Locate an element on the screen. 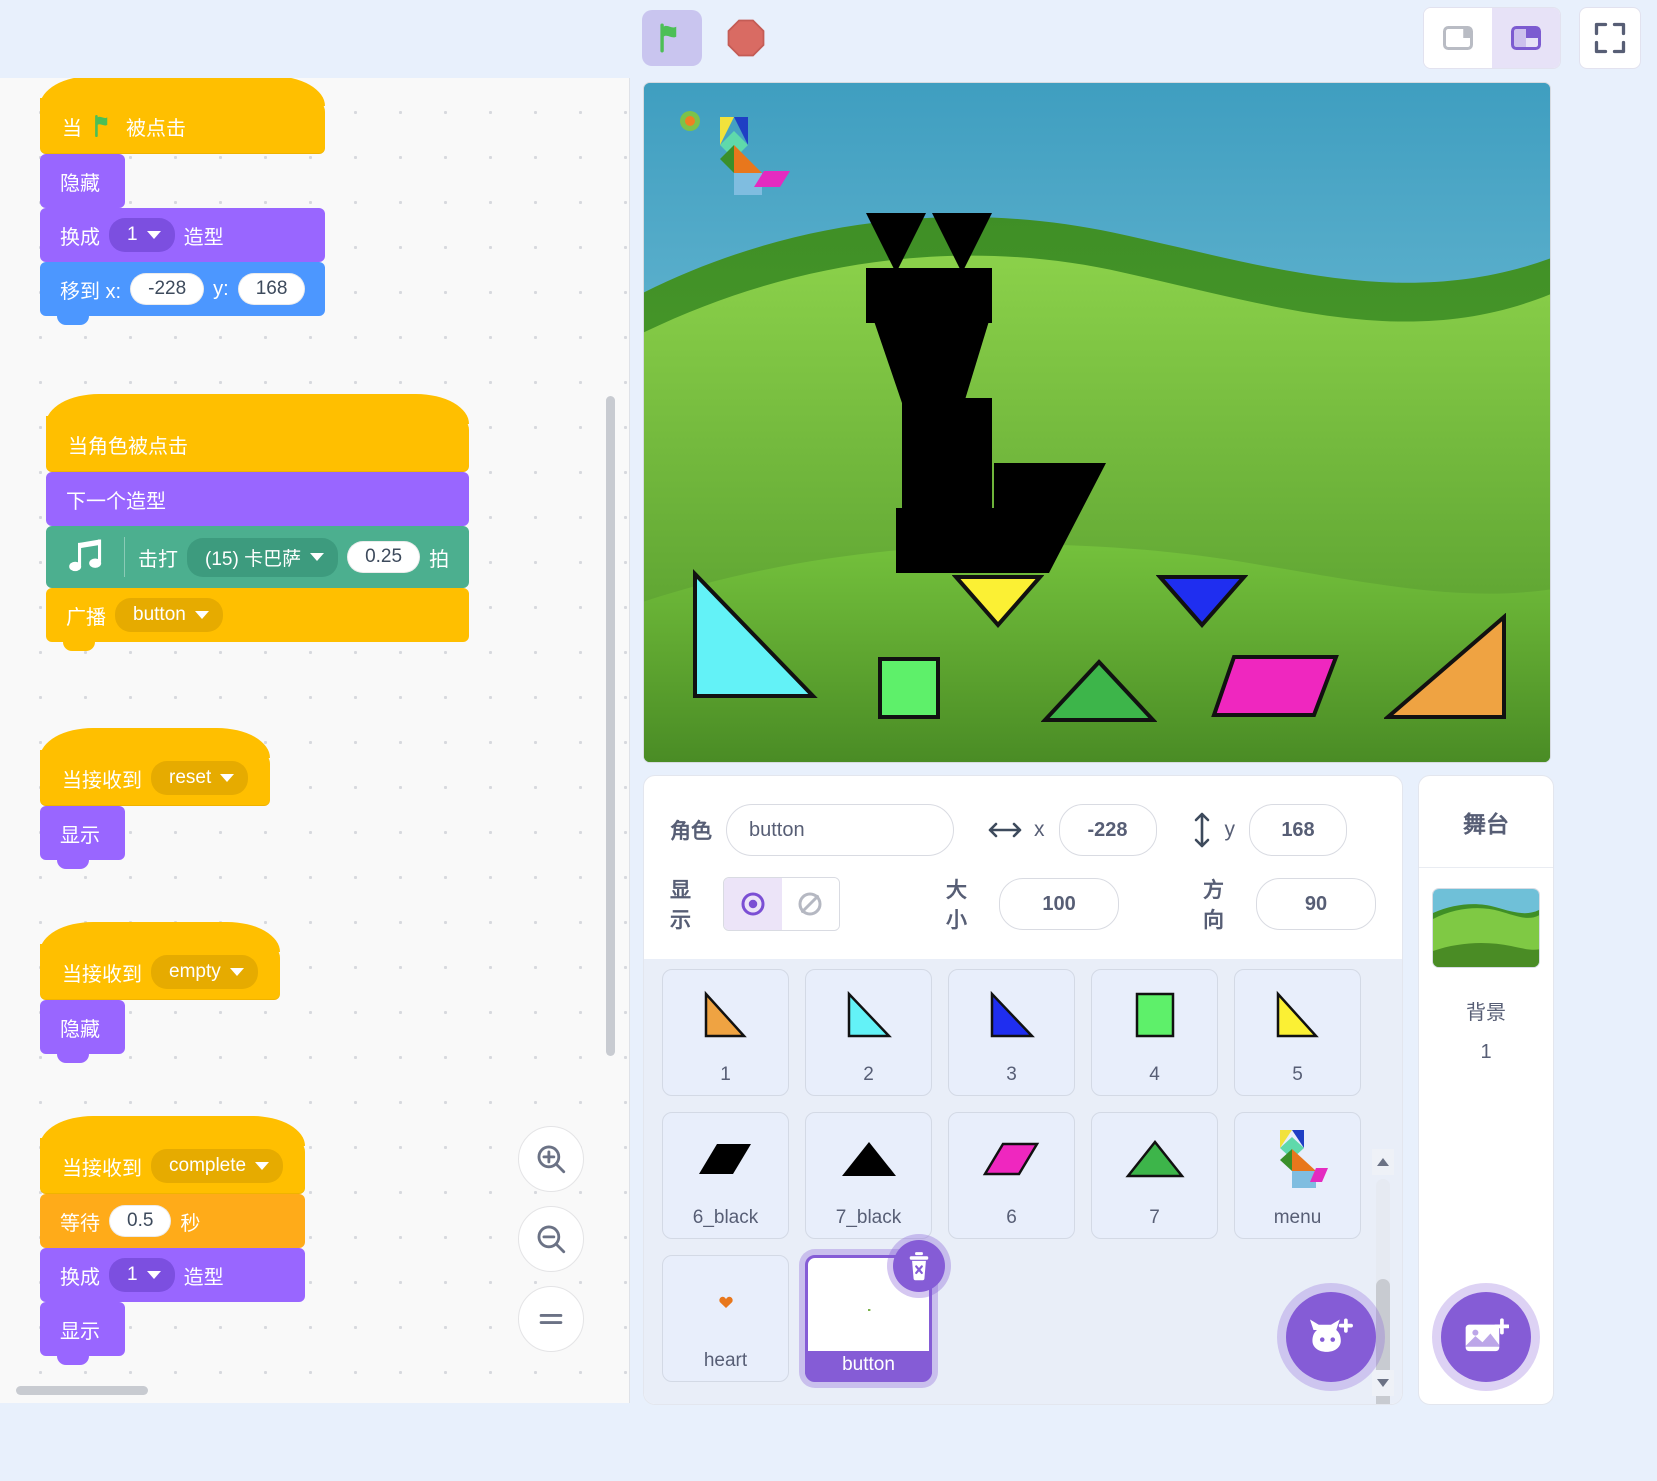 This screenshot has width=1657, height=1481. block-wait-seconds: 等待 0.5 秒 is located at coordinates (173, 1225).